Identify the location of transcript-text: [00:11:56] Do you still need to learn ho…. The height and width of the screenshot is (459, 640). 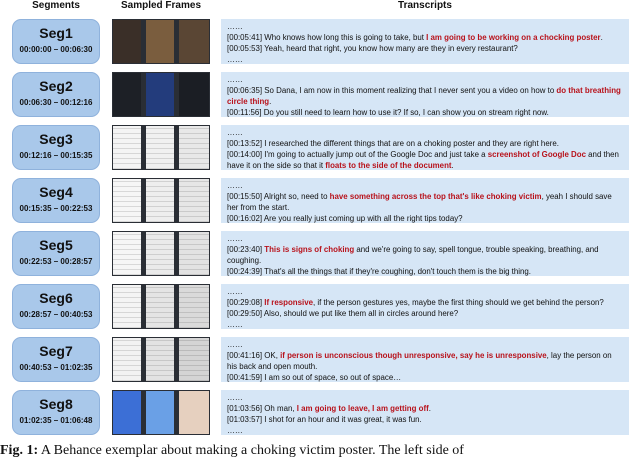
(388, 112).